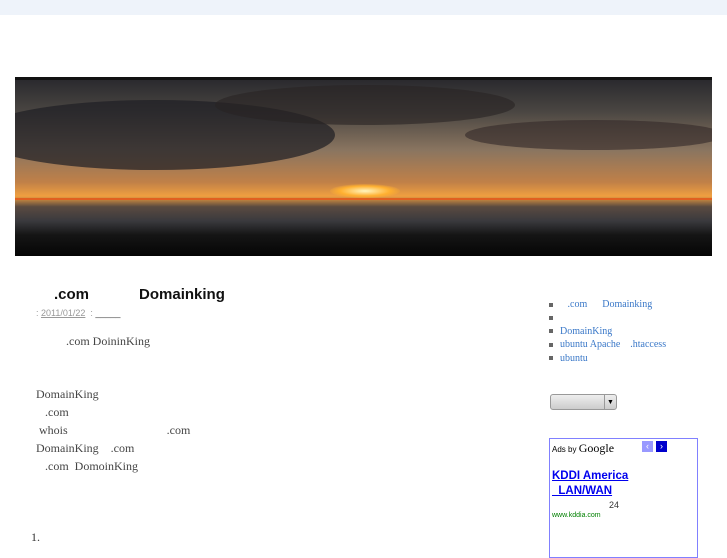  I want to click on post-line: .com DomoinKing, so click(87, 466).